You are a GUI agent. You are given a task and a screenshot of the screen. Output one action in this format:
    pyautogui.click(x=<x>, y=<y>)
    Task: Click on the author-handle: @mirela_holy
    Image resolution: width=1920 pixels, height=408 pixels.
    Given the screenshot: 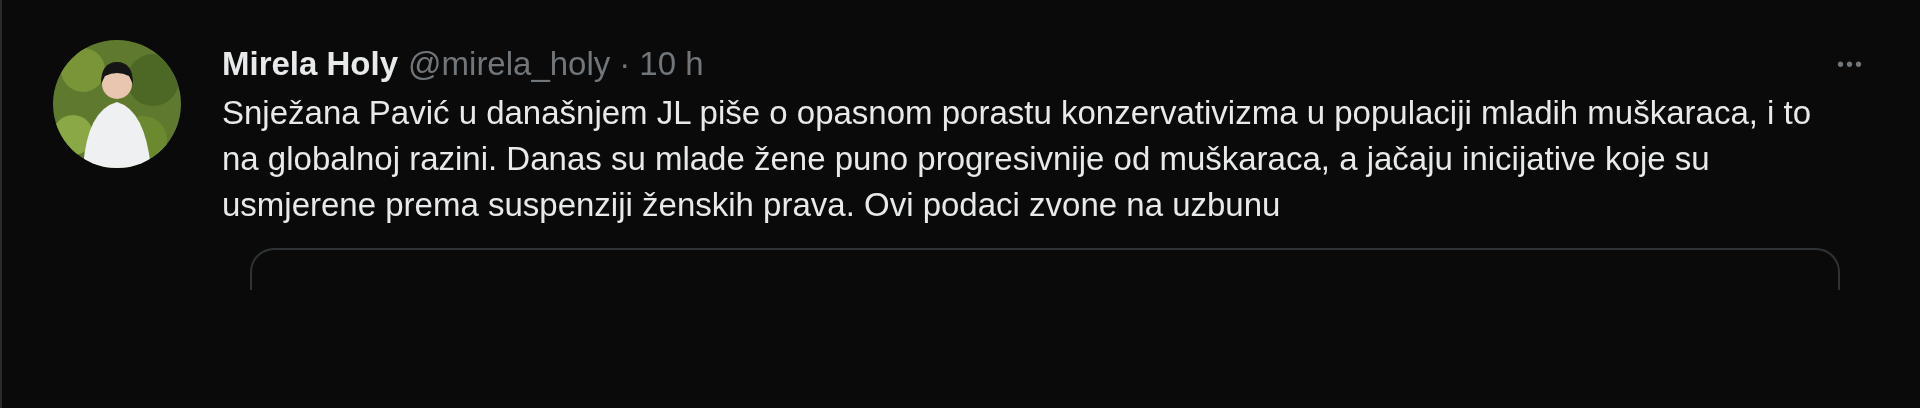 What is the action you would take?
    pyautogui.click(x=509, y=64)
    